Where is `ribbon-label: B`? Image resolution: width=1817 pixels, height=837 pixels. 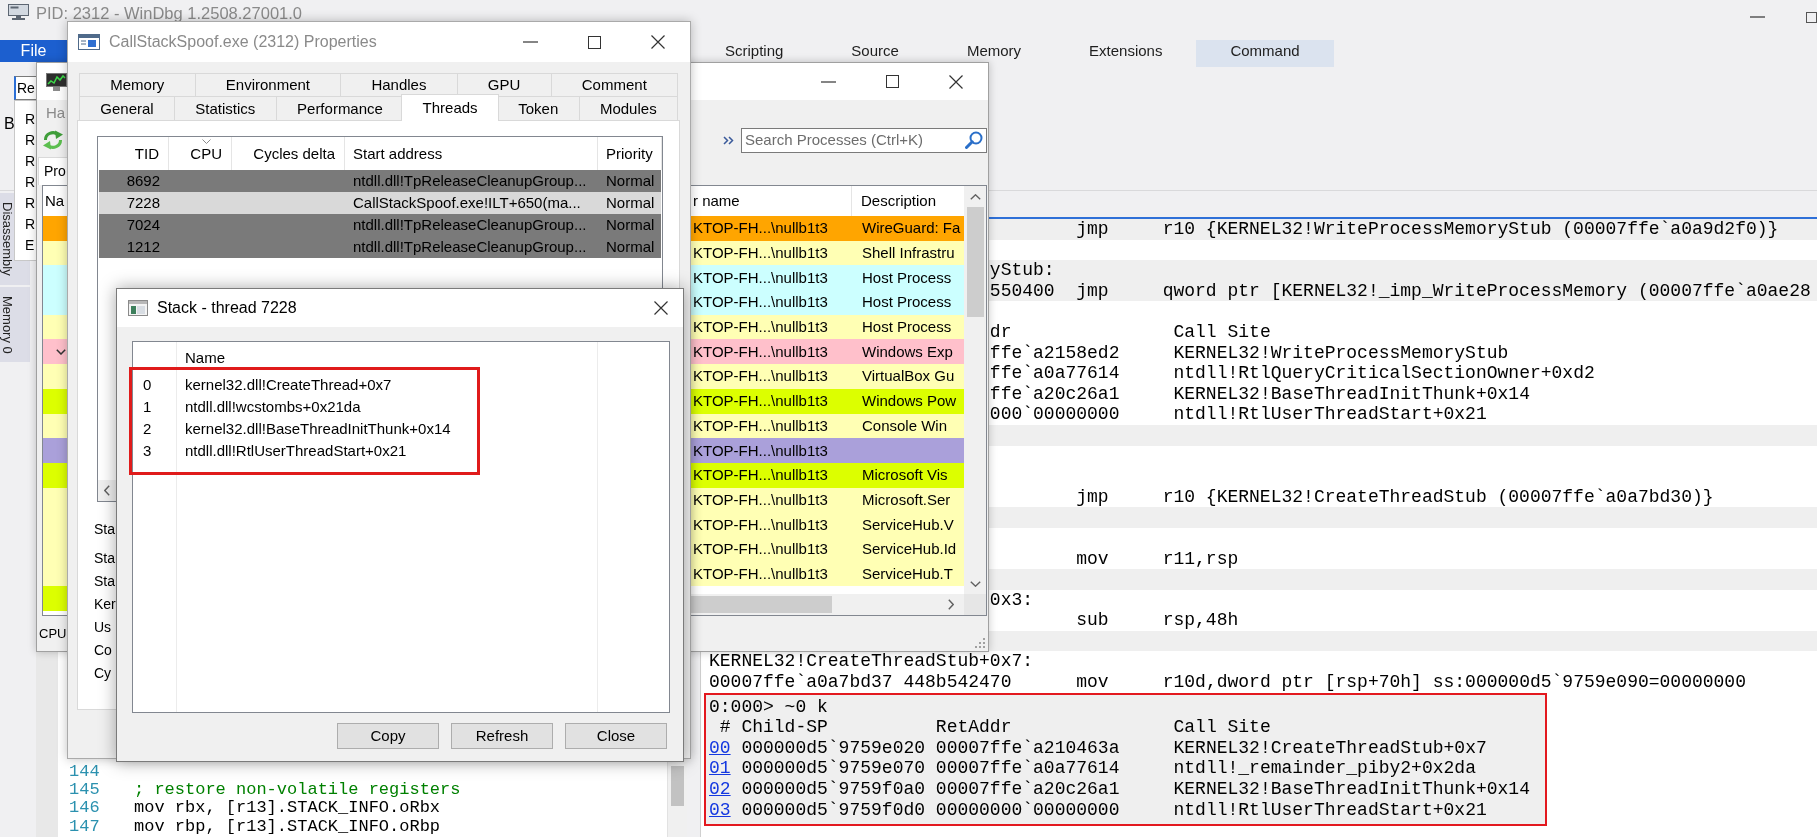
ribbon-label: B is located at coordinates (9, 124).